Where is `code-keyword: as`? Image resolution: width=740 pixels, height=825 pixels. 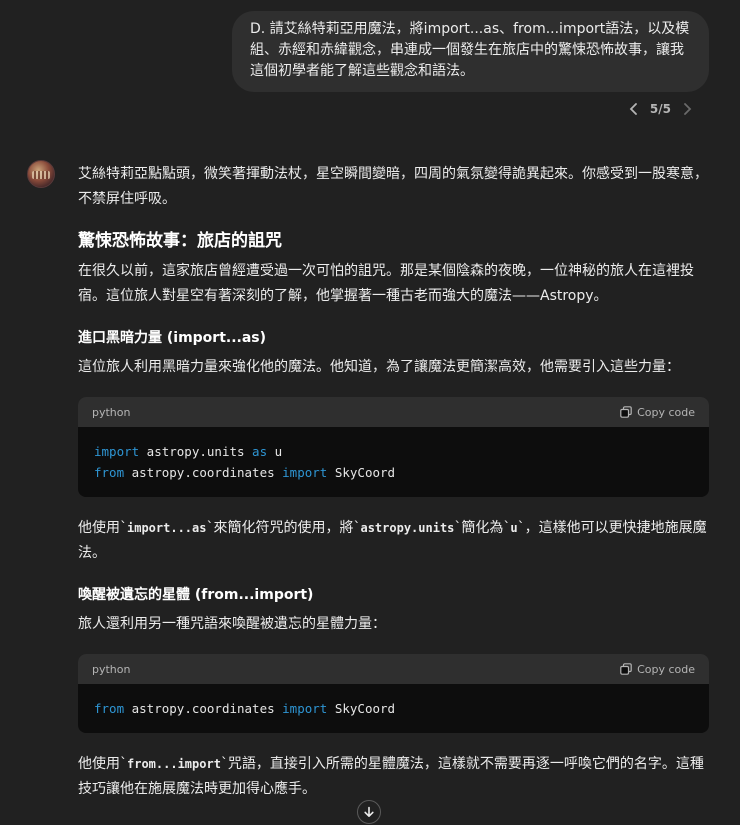 code-keyword: as is located at coordinates (260, 451).